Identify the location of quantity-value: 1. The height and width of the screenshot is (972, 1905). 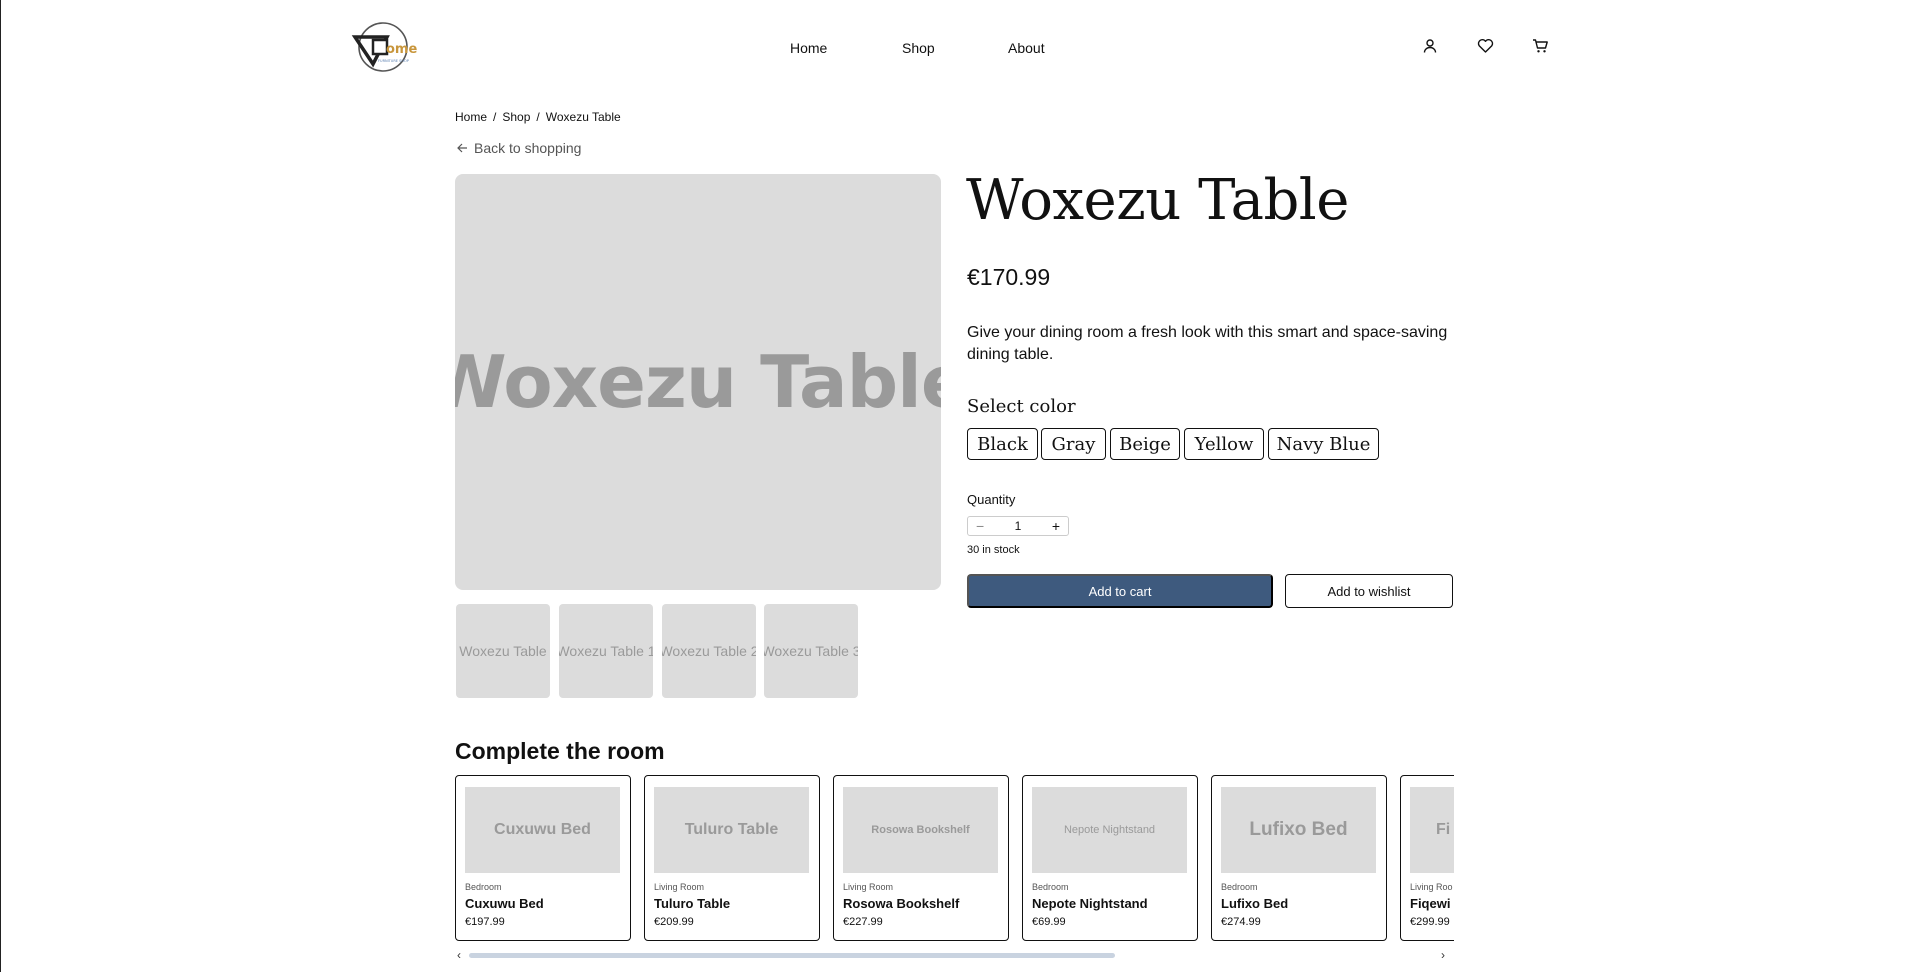
(1018, 526).